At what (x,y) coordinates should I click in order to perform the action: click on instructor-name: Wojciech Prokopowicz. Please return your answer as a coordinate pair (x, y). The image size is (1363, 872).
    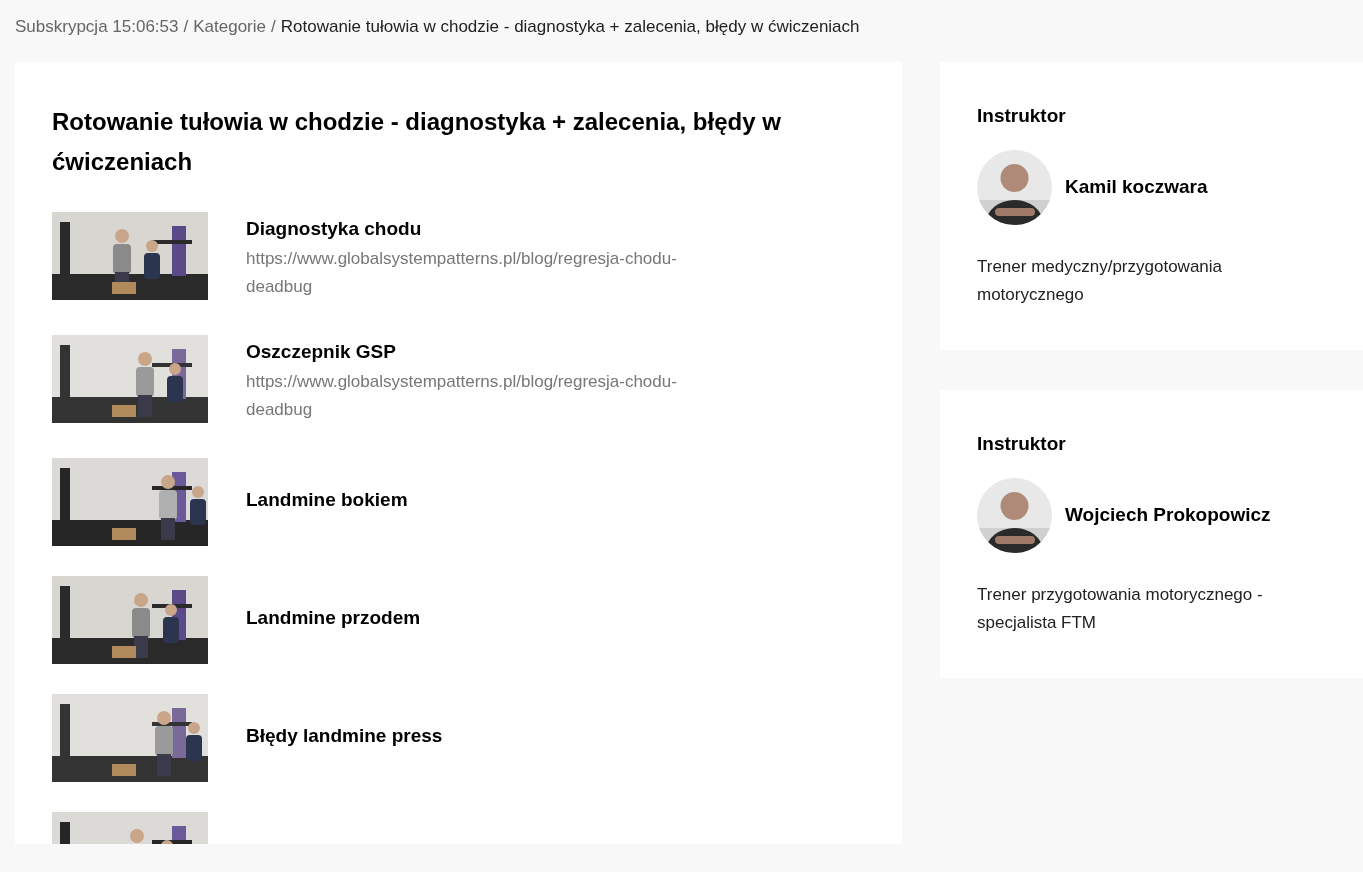
    Looking at the image, I should click on (1168, 515).